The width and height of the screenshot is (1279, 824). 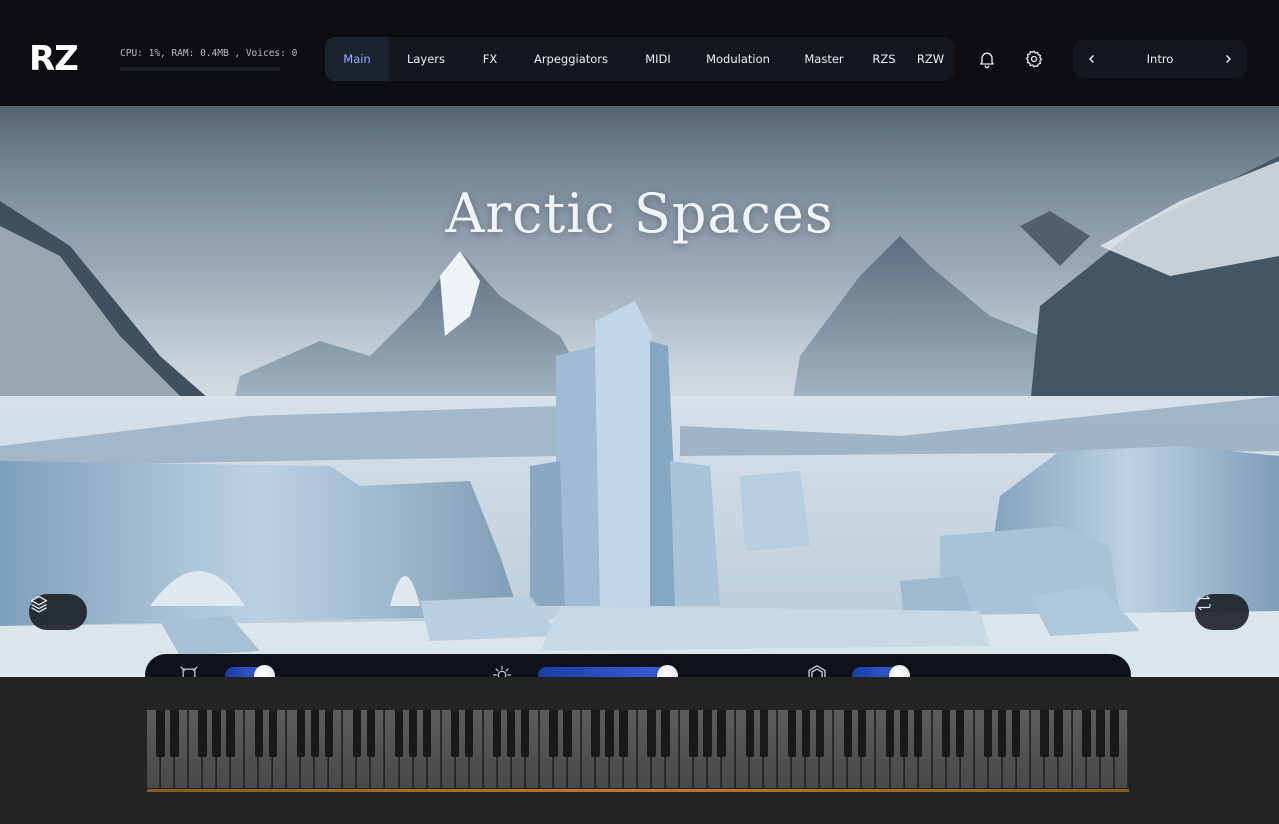 I want to click on notifications-button, so click(x=987, y=59).